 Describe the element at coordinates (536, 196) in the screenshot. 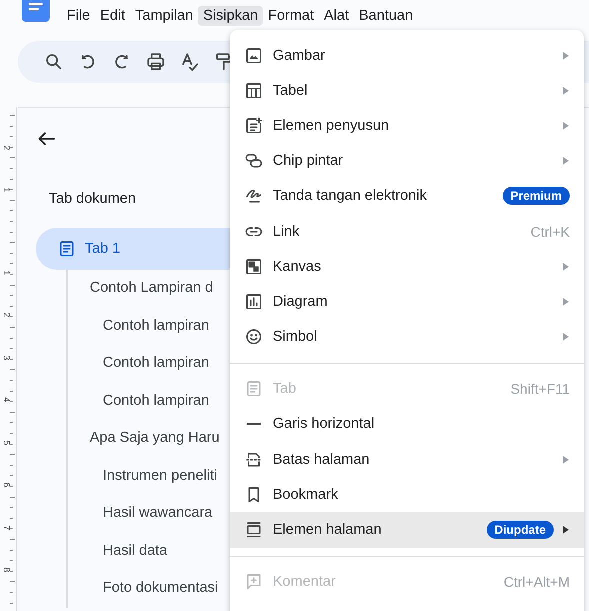

I see `status-badge: Premium` at that location.